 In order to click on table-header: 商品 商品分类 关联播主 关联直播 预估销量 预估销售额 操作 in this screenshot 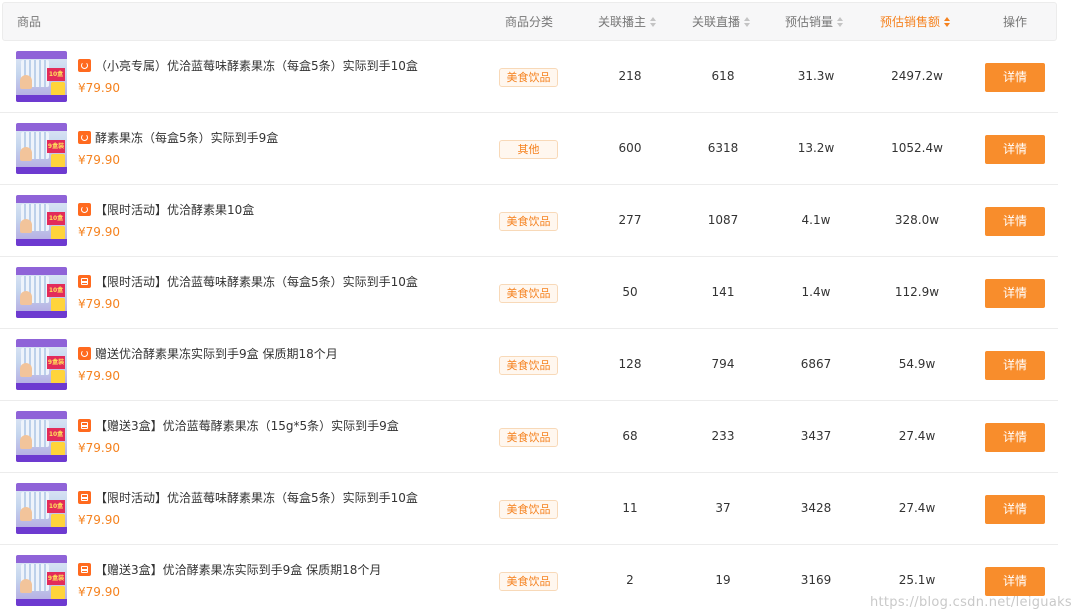, I will do `click(529, 21)`.